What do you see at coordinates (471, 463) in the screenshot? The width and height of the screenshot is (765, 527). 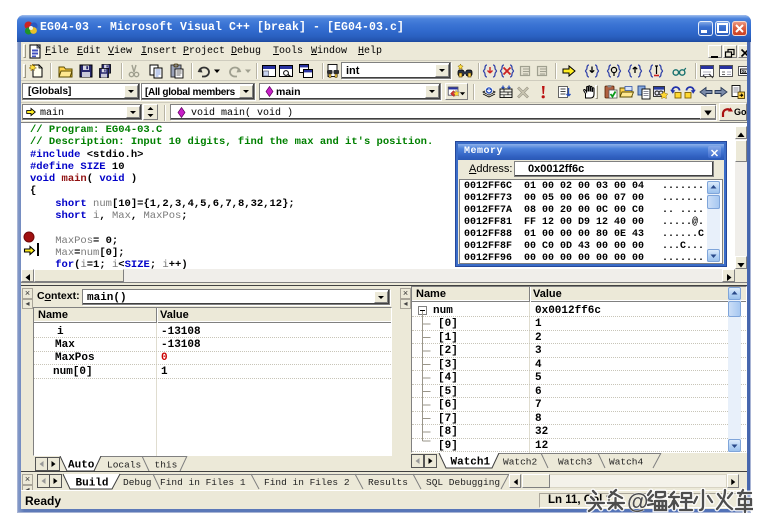 I see `svg-text: Watch1` at bounding box center [471, 463].